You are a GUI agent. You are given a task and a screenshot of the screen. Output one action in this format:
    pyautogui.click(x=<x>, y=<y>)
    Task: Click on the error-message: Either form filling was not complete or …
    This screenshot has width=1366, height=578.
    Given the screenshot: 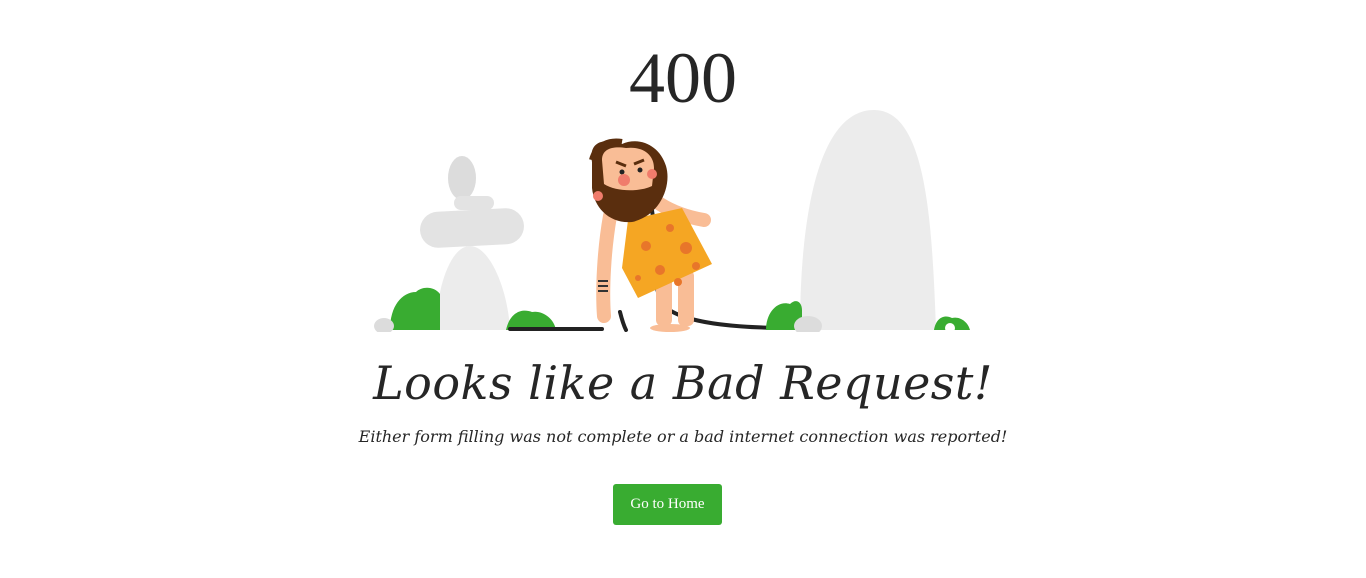 What is the action you would take?
    pyautogui.click(x=683, y=436)
    